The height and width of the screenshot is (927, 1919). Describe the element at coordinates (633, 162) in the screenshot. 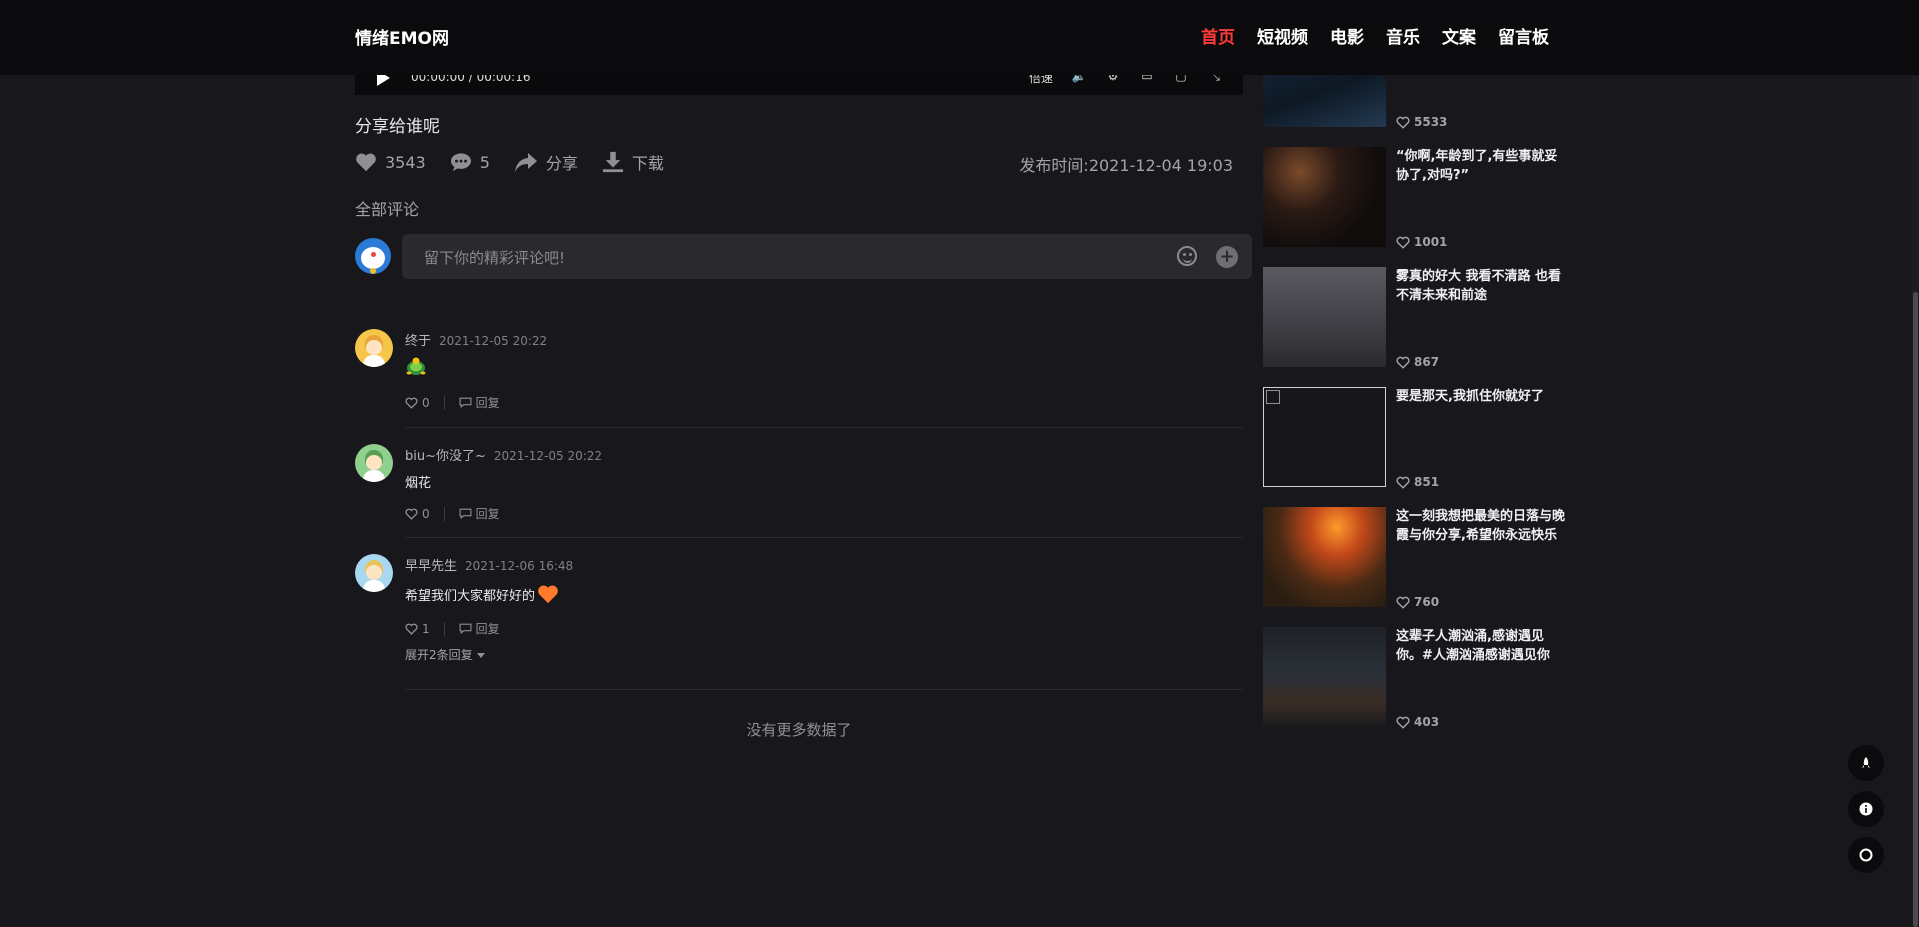

I see `download-button: 下载` at that location.